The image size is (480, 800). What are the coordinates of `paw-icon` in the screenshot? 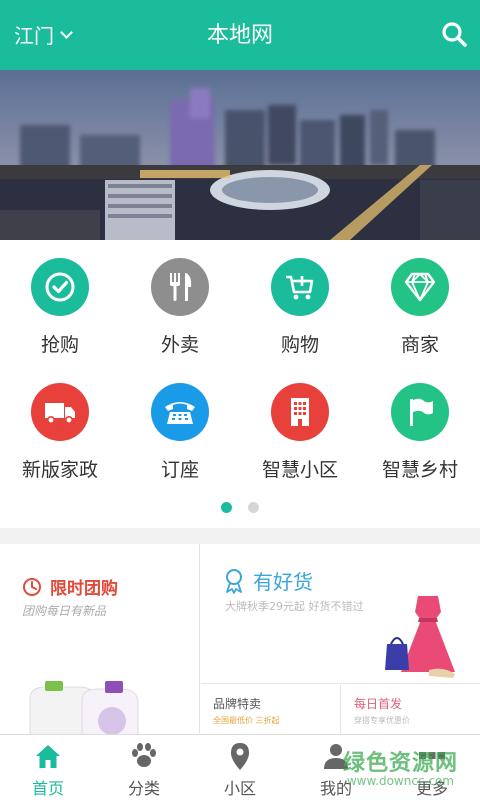 It's located at (144, 755).